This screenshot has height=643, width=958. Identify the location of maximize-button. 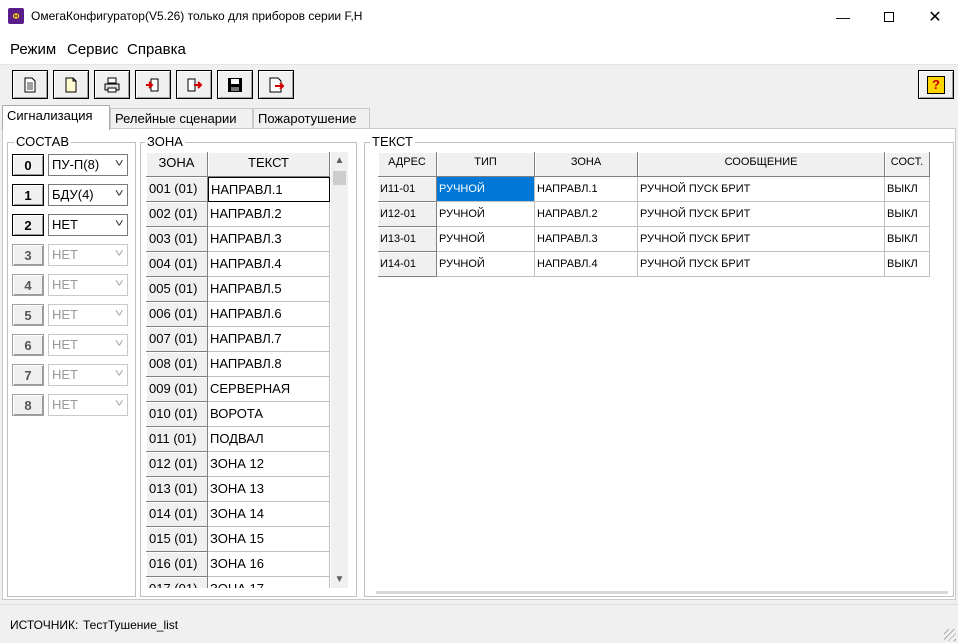
(889, 16).